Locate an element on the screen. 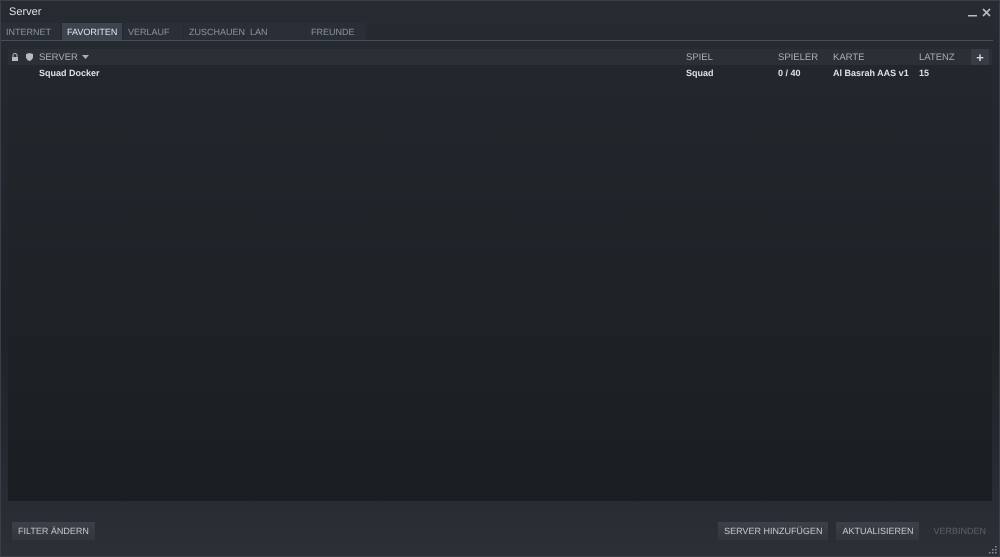 The width and height of the screenshot is (1000, 557). tab: FREUNDE is located at coordinates (336, 31).